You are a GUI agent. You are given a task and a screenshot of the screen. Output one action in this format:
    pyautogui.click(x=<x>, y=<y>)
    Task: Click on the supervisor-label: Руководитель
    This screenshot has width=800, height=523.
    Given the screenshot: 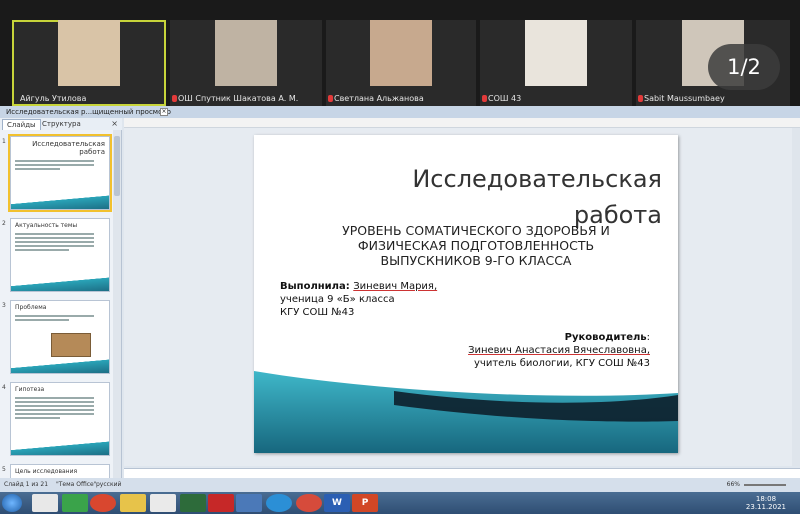 What is the action you would take?
    pyautogui.click(x=605, y=337)
    